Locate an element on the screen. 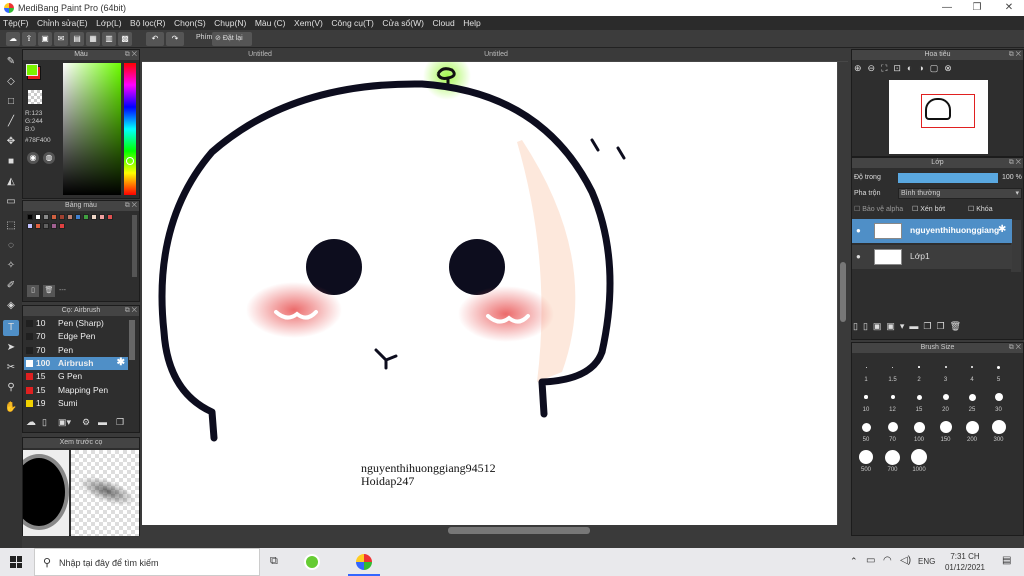 Image resolution: width=1024 pixels, height=576 pixels. browser-app-icon is located at coordinates (312, 562).